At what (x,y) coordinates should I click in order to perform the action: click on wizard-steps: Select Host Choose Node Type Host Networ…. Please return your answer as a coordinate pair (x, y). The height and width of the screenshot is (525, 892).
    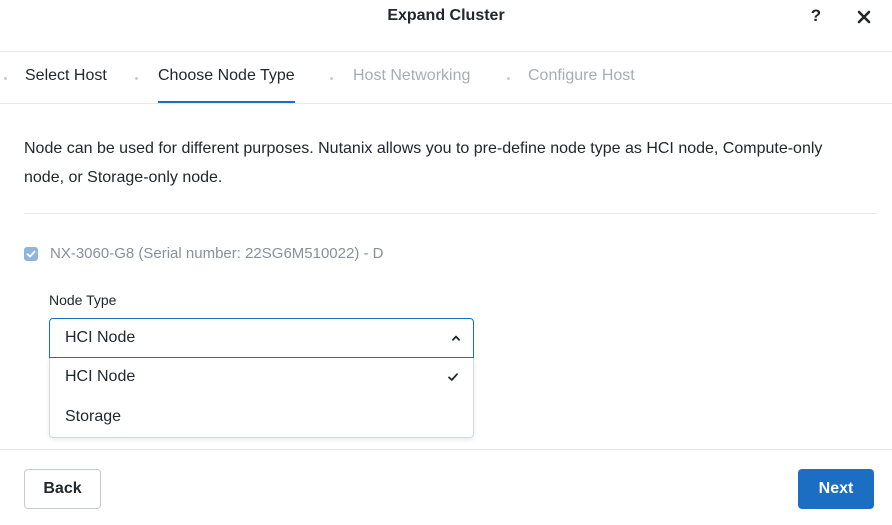
    Looking at the image, I should click on (446, 78).